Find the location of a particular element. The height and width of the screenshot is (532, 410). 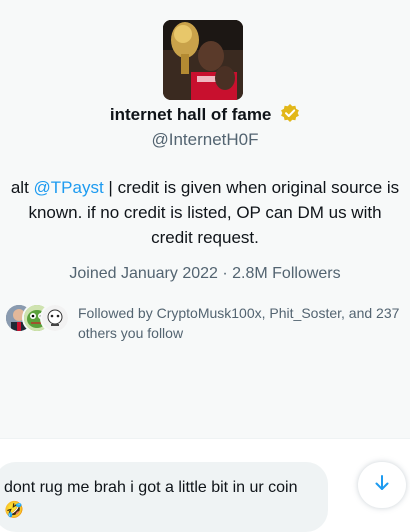

profile-avatar is located at coordinates (203, 60).